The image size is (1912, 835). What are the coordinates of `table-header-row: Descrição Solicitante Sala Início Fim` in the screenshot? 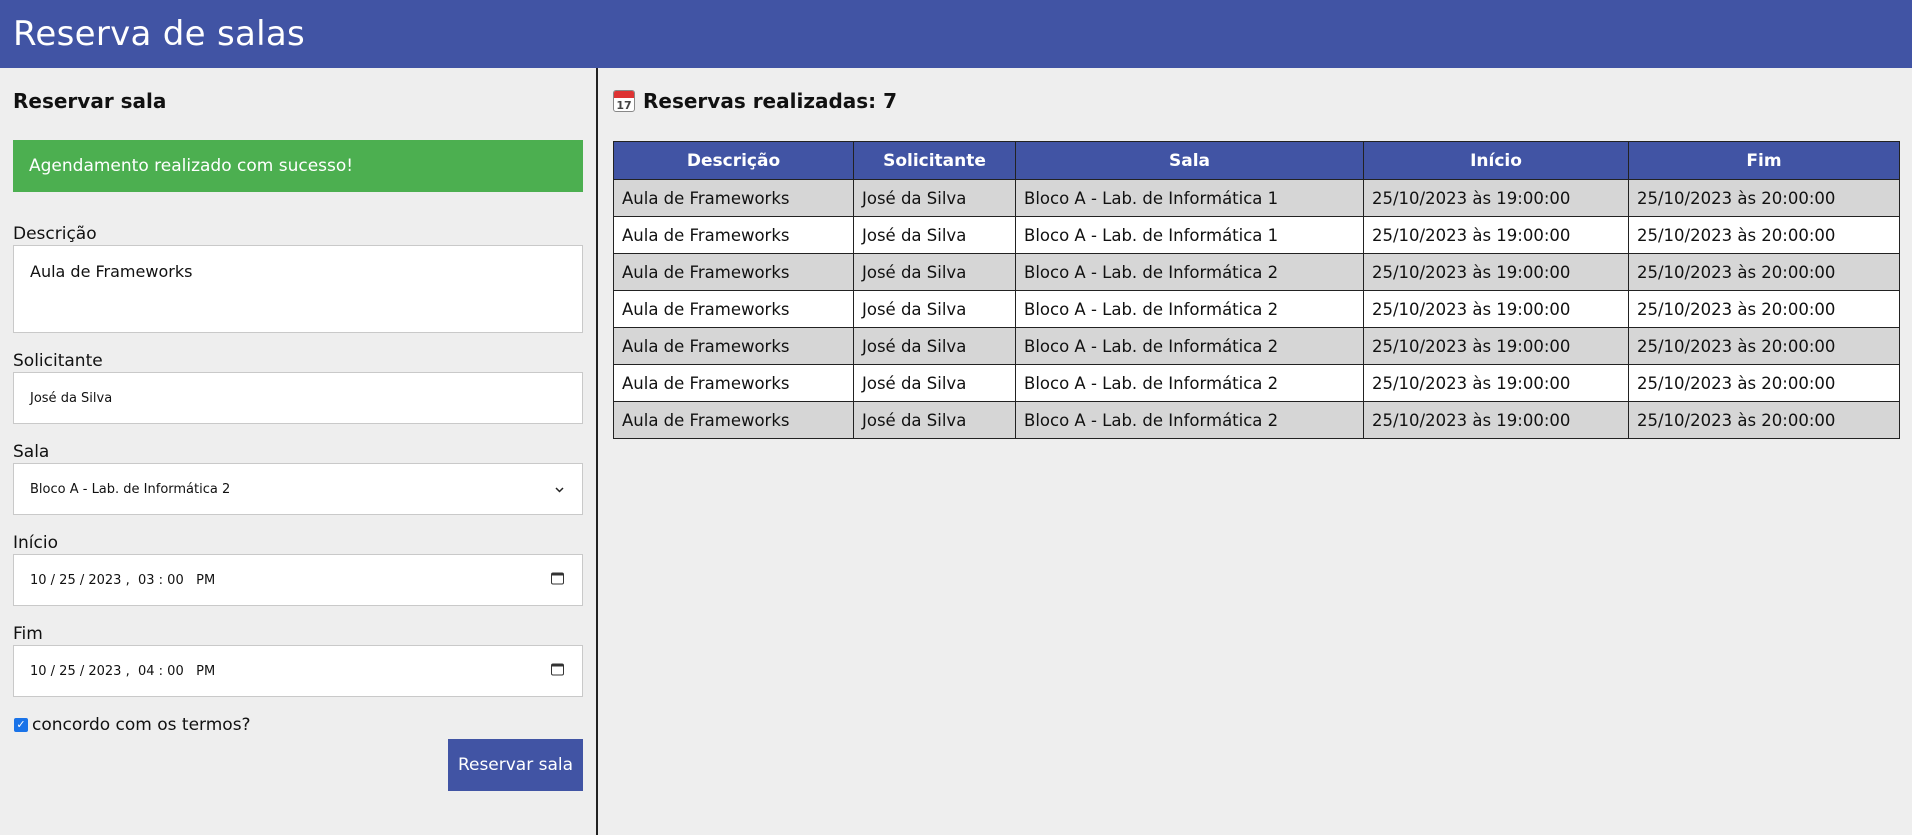 It's located at (1256, 160).